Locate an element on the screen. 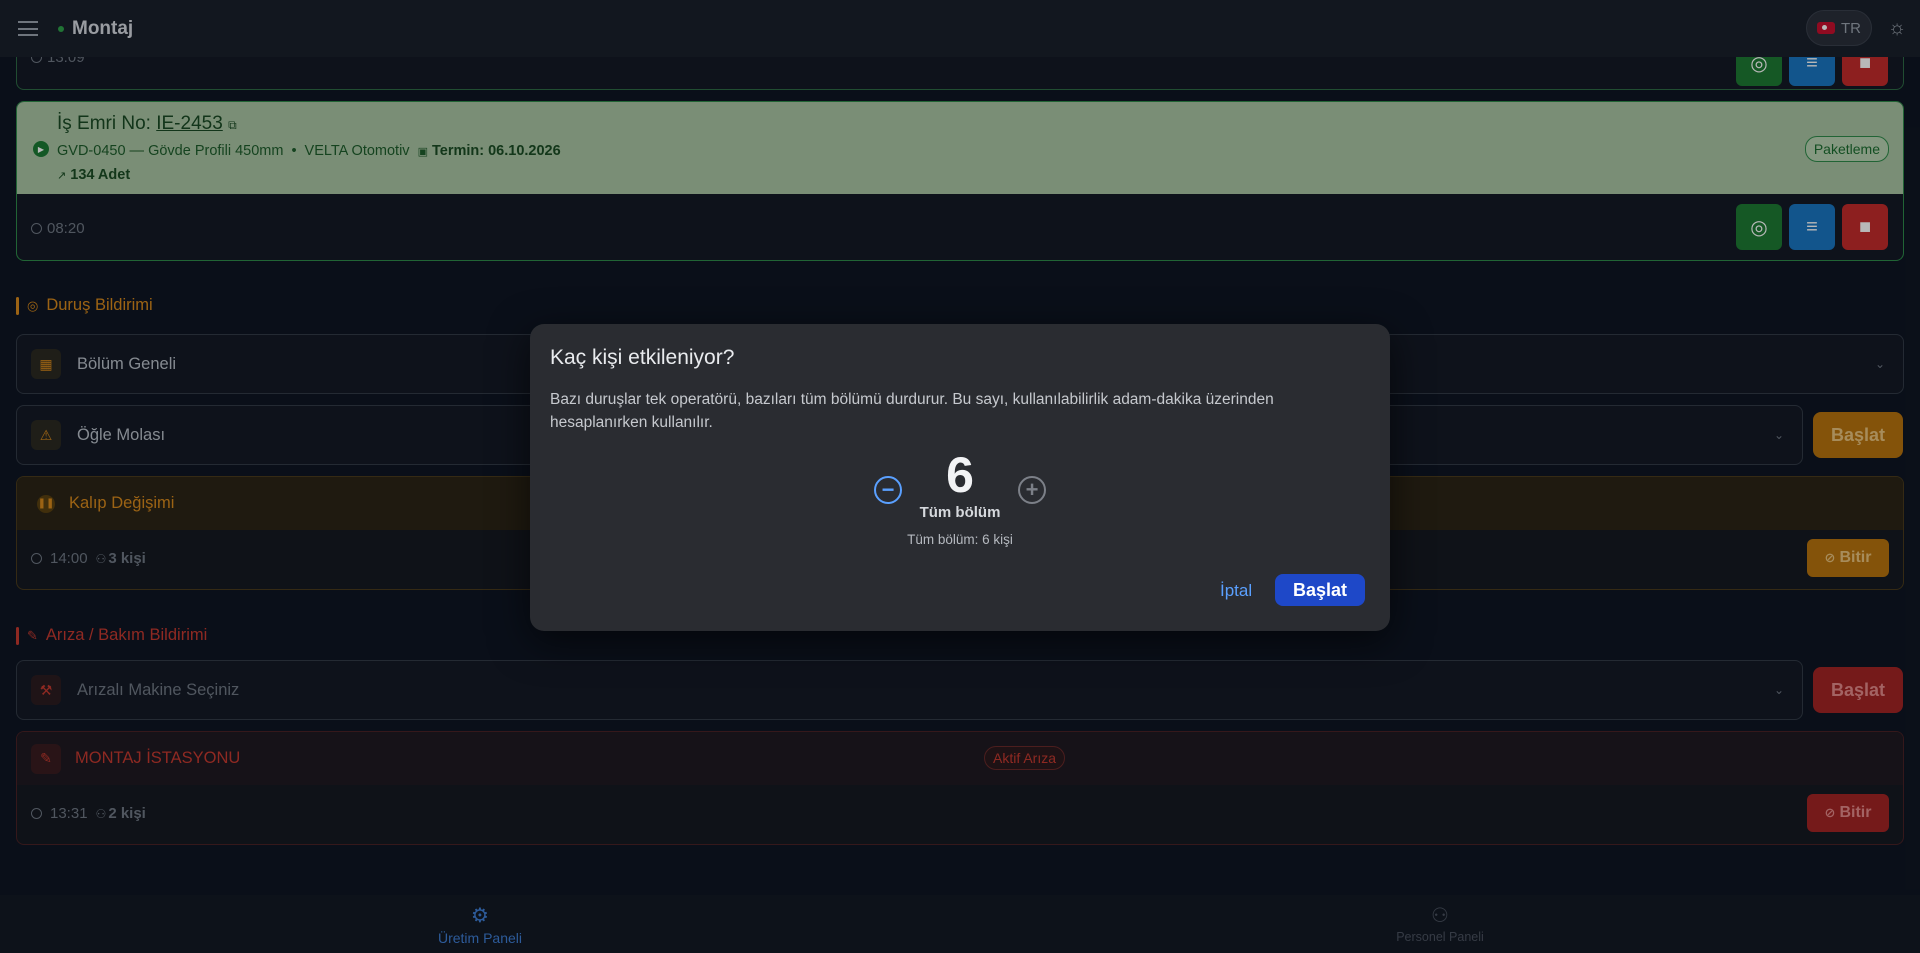 This screenshot has width=1920, height=953. cancel-button: İptal is located at coordinates (1236, 591).